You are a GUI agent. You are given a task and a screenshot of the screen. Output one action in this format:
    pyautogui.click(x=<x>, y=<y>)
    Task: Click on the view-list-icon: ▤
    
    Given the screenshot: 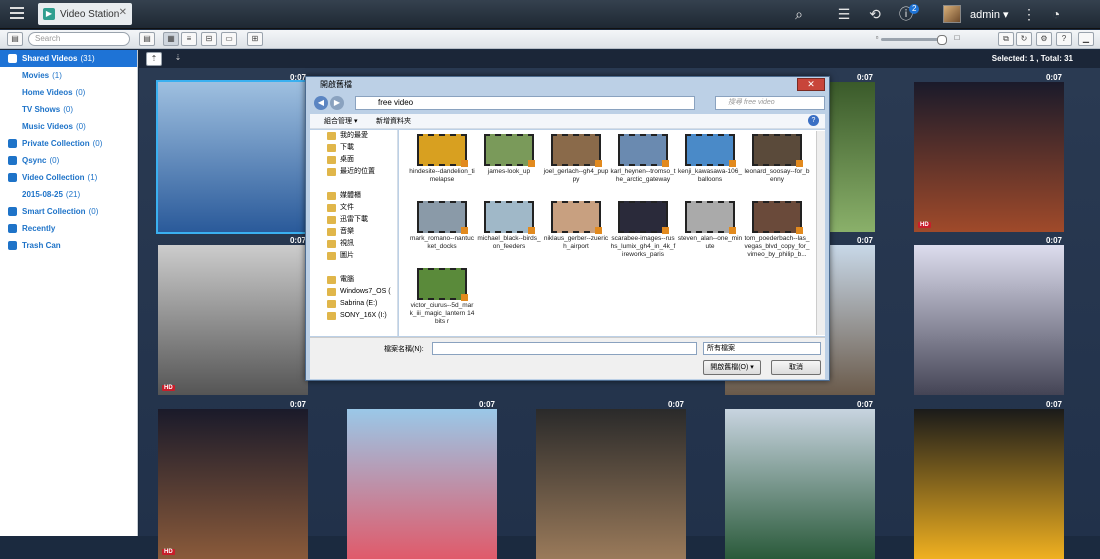 What is the action you would take?
    pyautogui.click(x=147, y=39)
    